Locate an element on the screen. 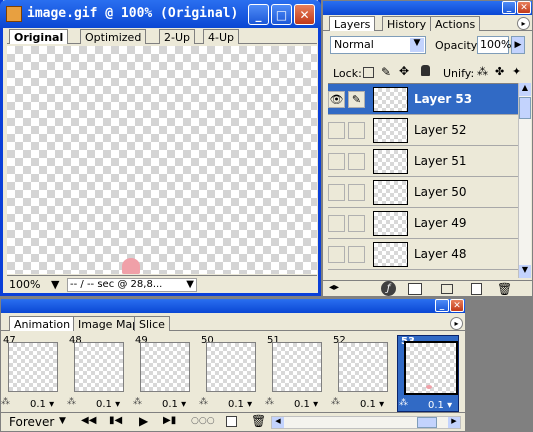 The height and width of the screenshot is (432, 533). tab-layers: Layers is located at coordinates (352, 23).